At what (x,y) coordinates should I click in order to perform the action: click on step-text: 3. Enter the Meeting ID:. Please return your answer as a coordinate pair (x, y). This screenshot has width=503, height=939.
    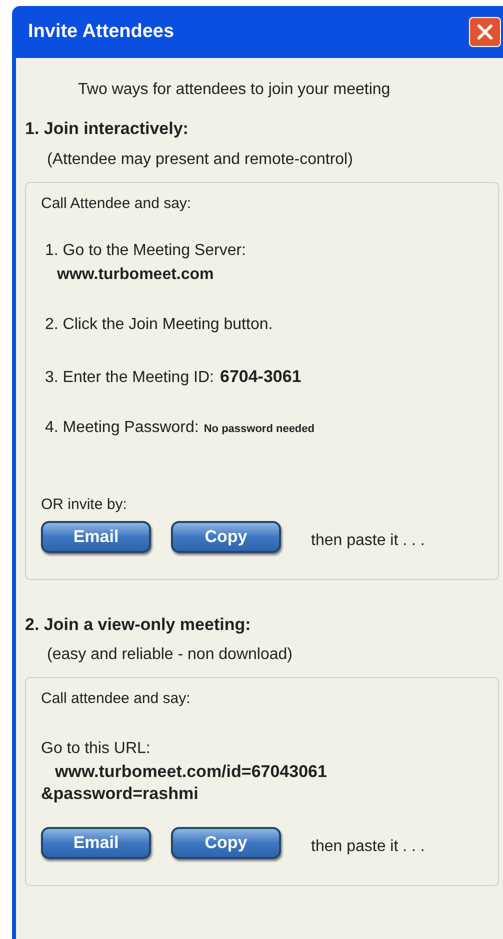
    Looking at the image, I should click on (129, 378).